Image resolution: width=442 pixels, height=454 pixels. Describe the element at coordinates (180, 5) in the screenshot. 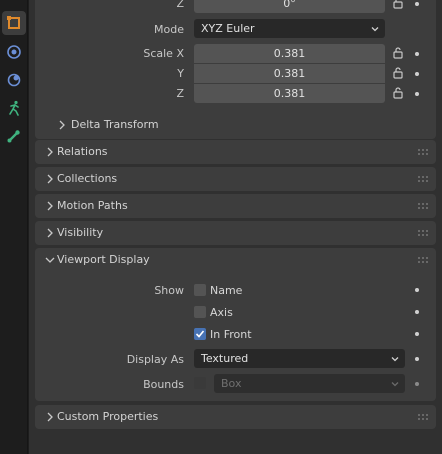

I see `rotation-z-label: Z` at that location.